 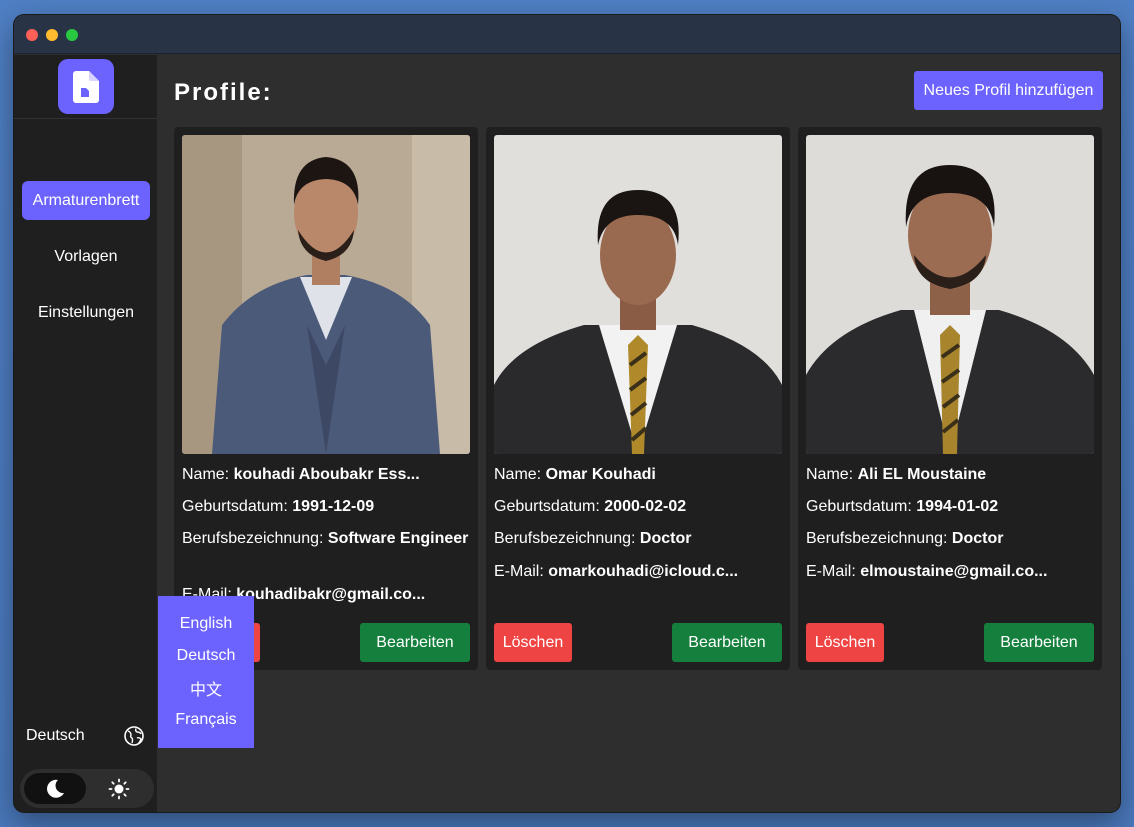 I want to click on profile-name: Name: Omar Kouhadi, so click(x=638, y=475).